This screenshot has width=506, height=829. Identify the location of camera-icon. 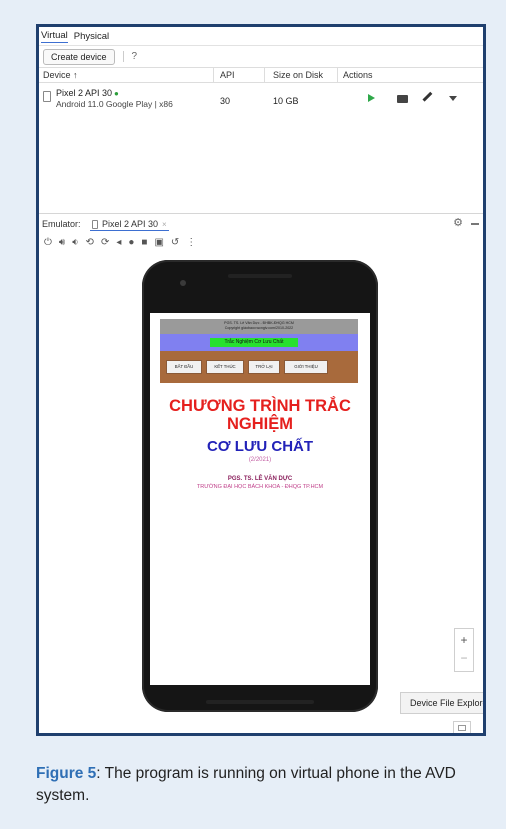
(183, 283).